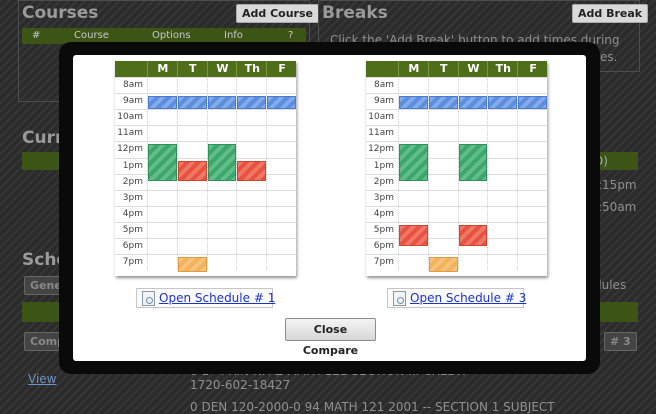  What do you see at coordinates (91, 35) in the screenshot?
I see `table-header-course: Course` at bounding box center [91, 35].